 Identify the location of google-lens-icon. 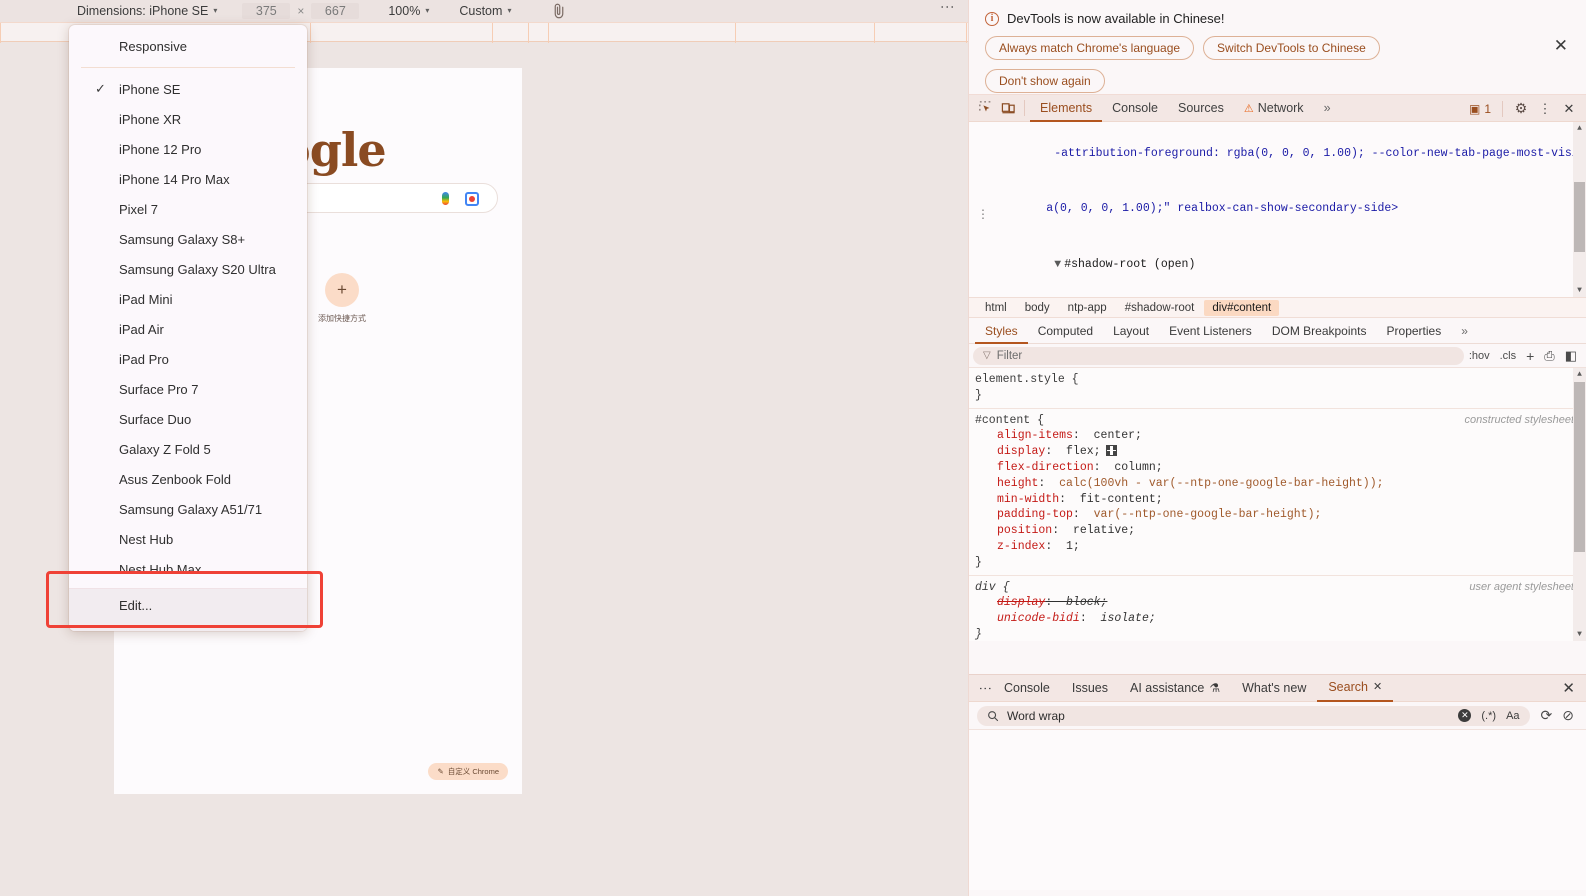
(472, 199).